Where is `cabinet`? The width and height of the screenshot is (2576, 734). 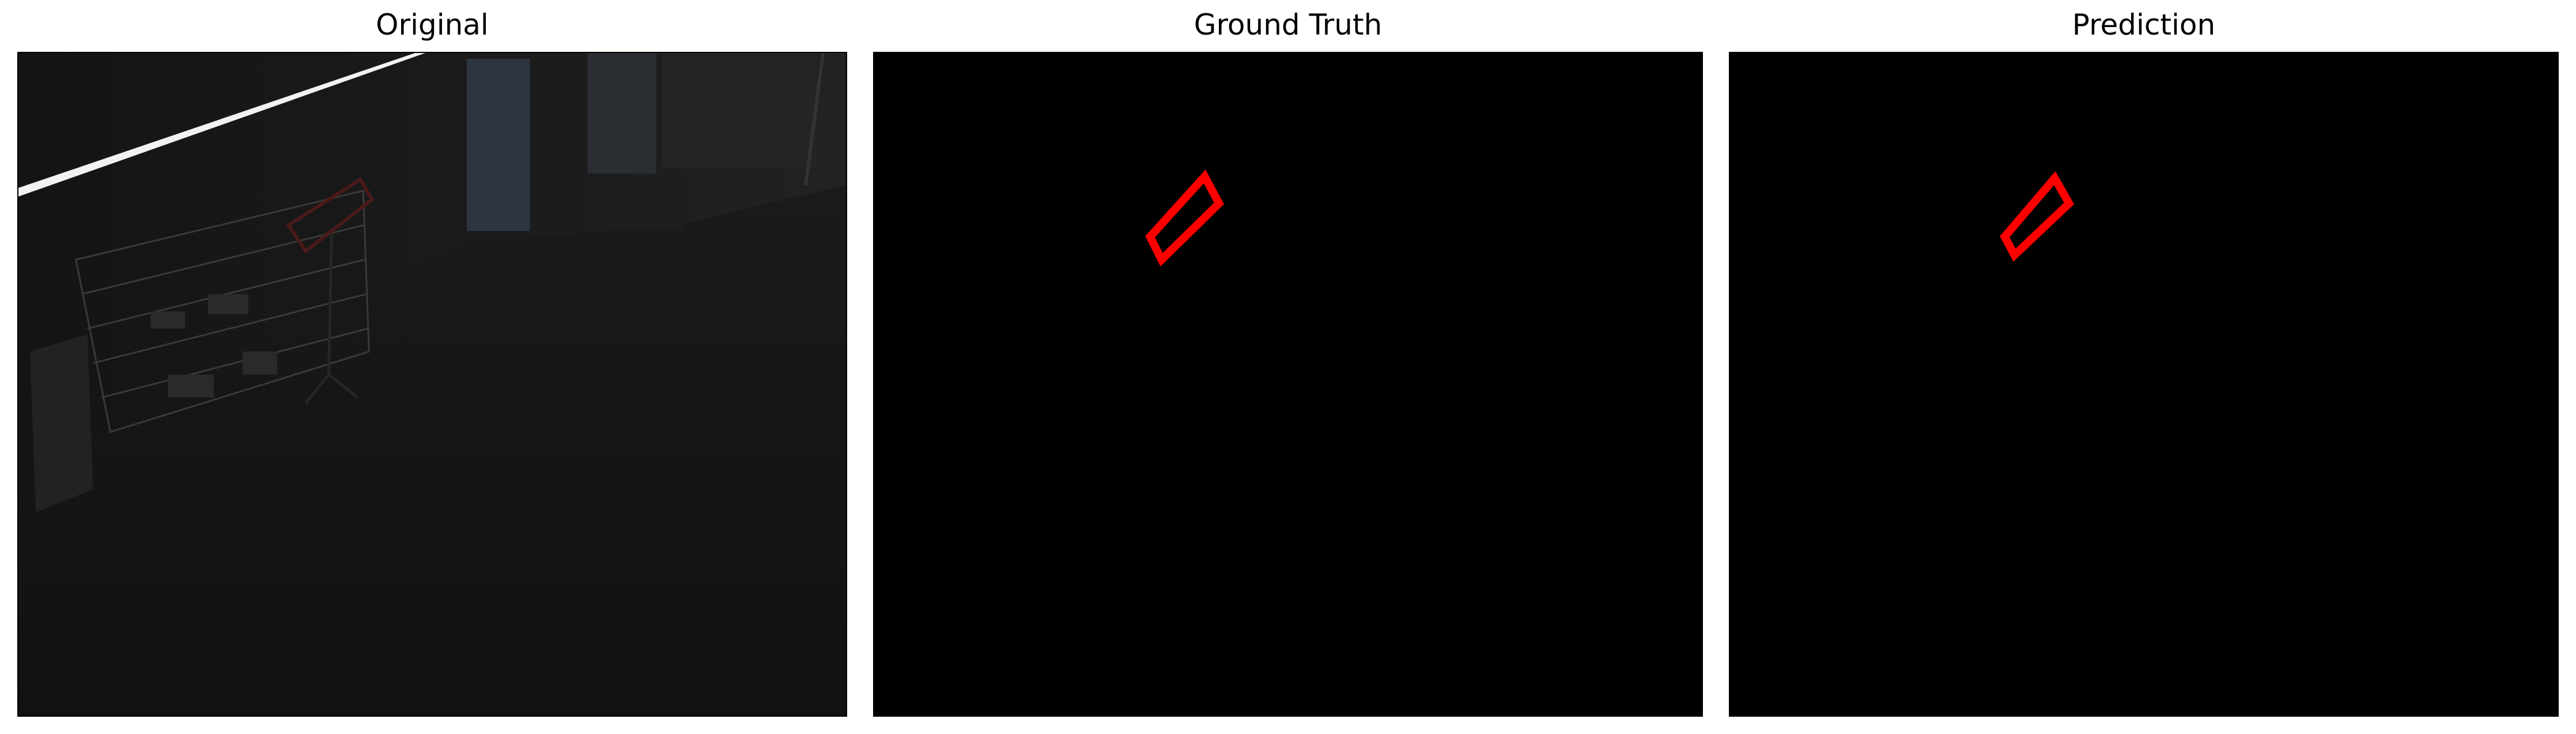
cabinet is located at coordinates (61, 423).